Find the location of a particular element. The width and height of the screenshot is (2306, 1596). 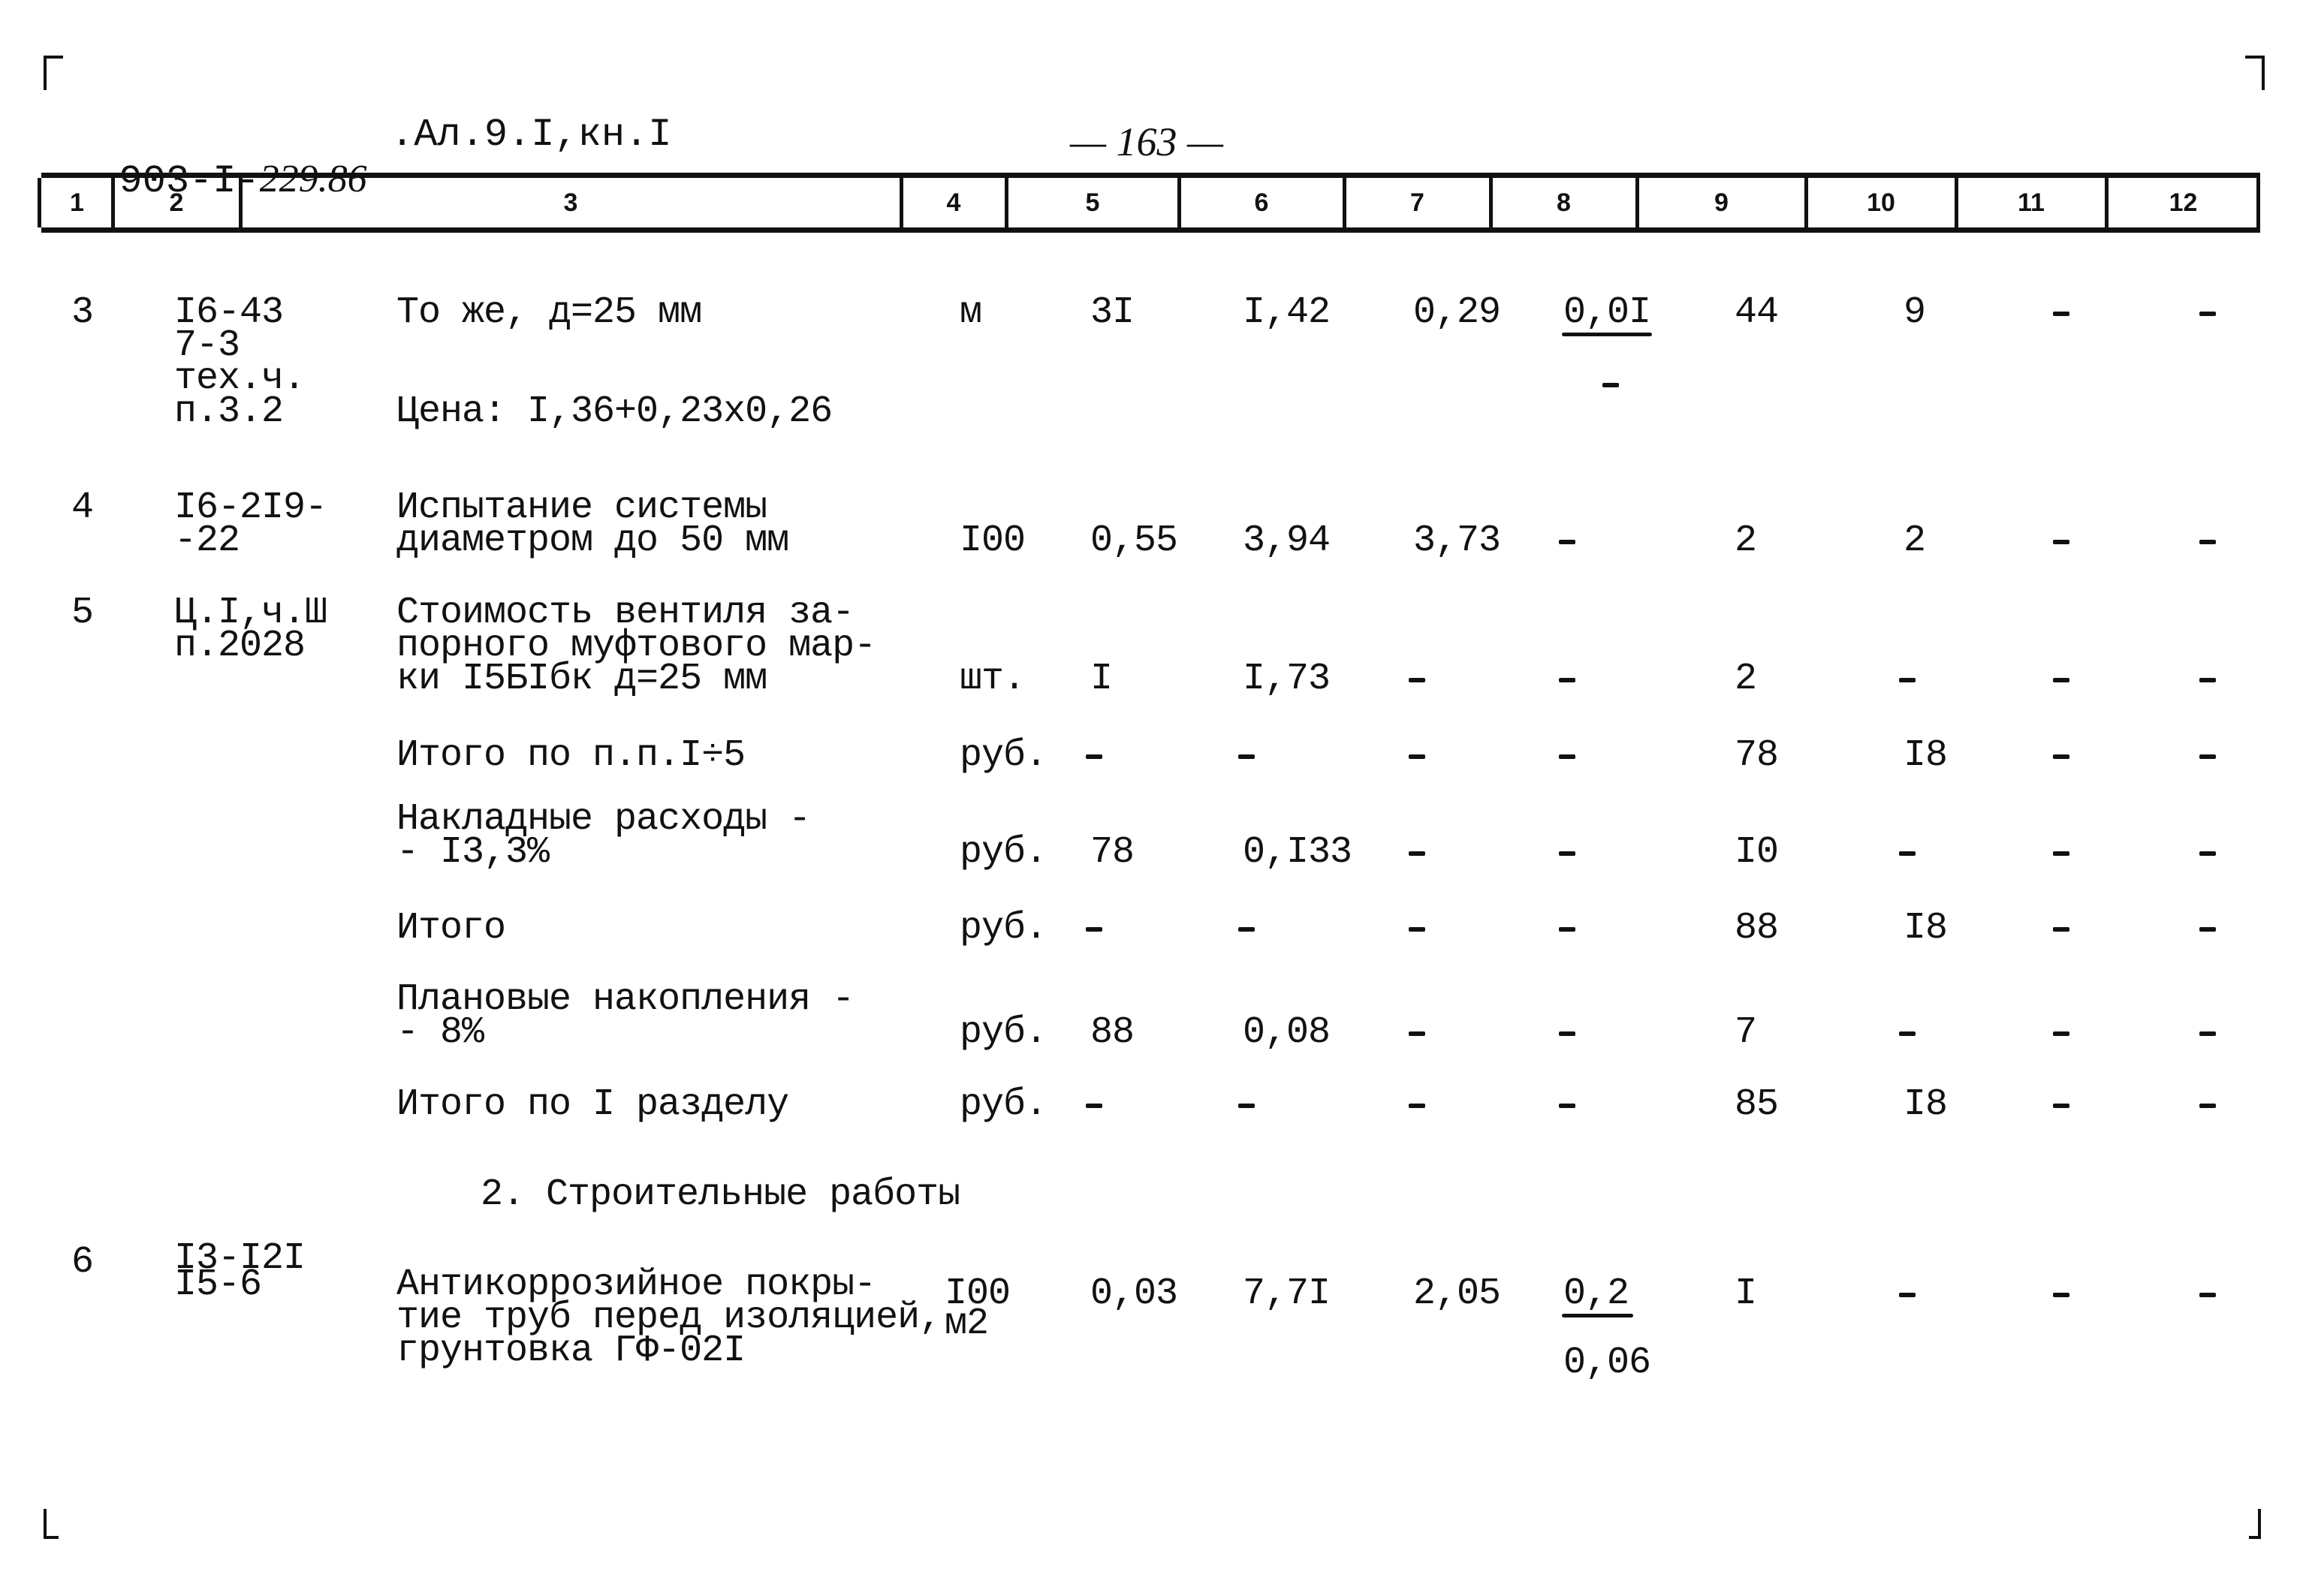

row-number: 3 is located at coordinates (82, 312).